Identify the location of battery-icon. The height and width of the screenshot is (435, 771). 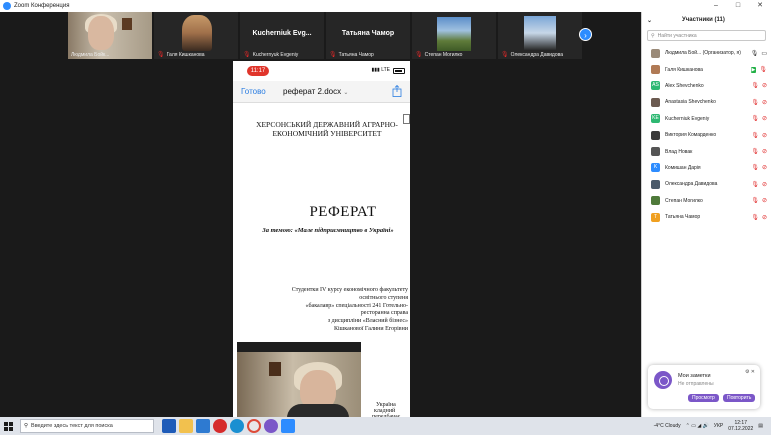
(399, 71).